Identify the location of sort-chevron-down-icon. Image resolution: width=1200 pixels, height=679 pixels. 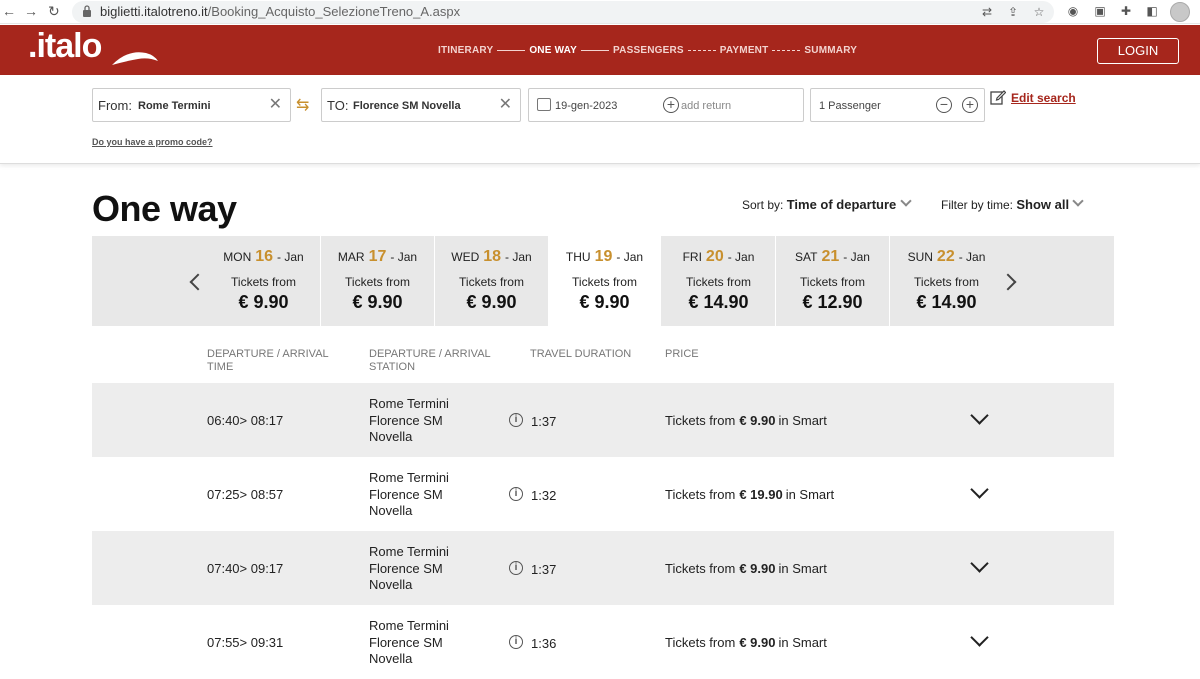
(906, 201).